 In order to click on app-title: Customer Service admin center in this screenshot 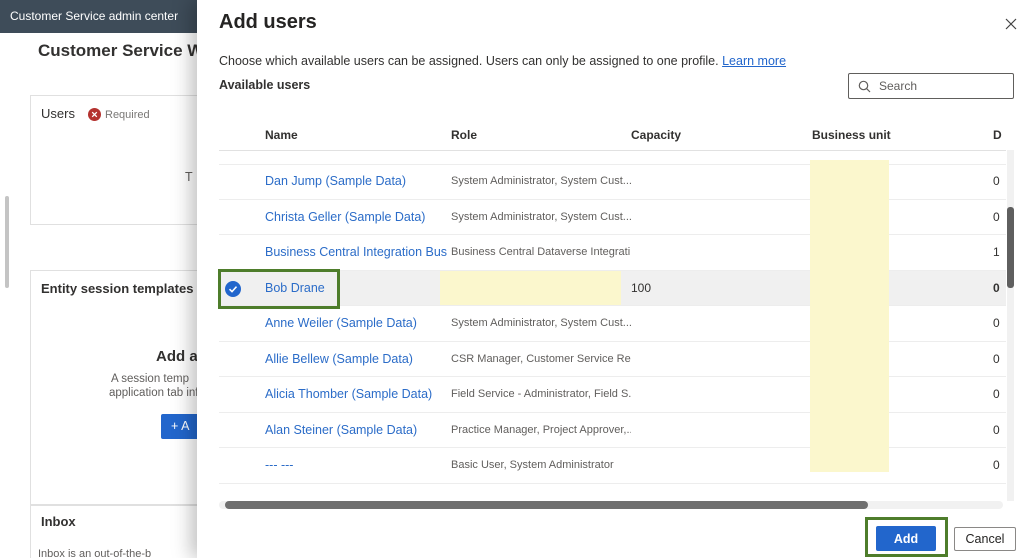, I will do `click(94, 16)`.